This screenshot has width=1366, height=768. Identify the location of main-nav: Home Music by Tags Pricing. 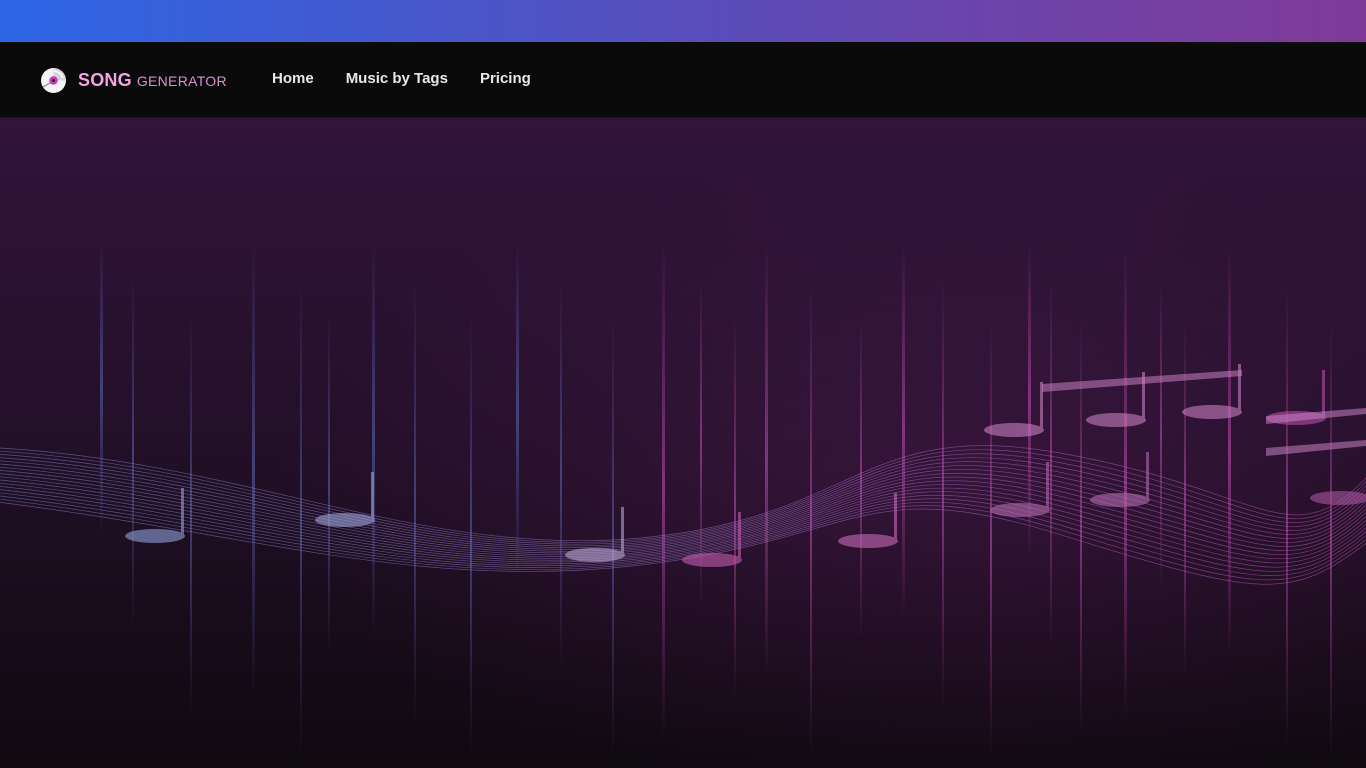
(401, 78).